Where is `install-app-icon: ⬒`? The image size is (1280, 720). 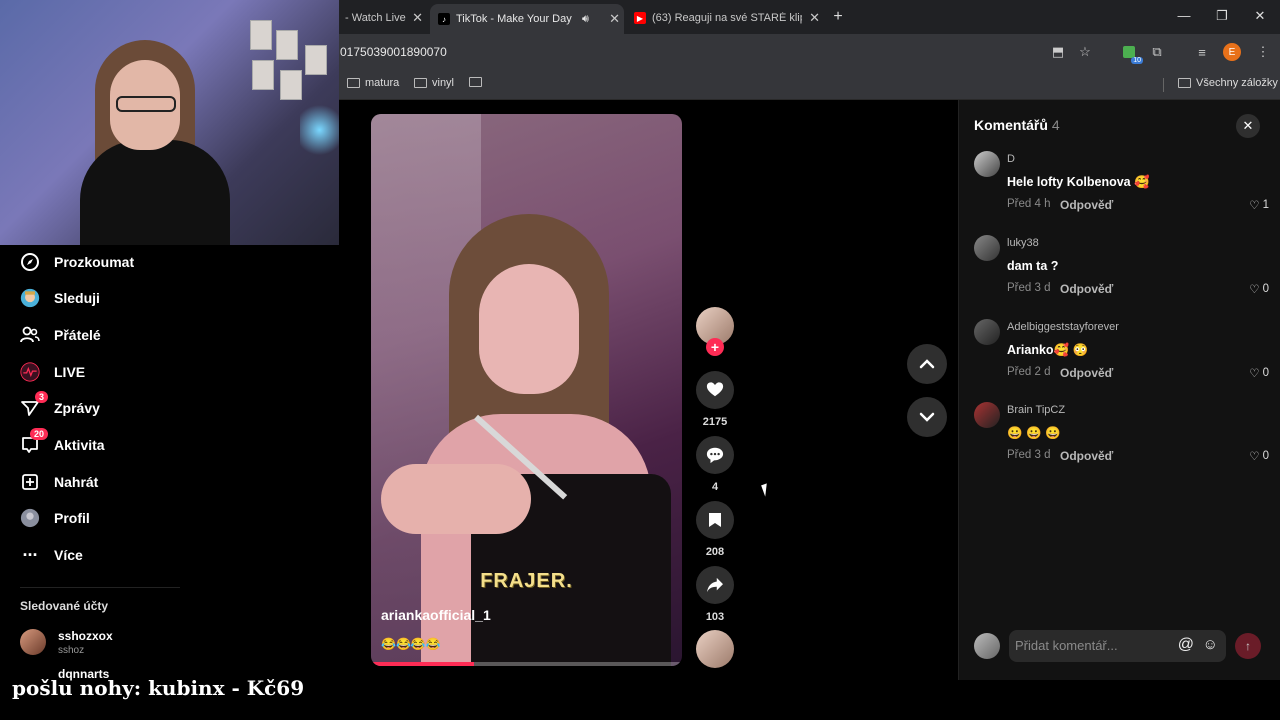
install-app-icon: ⬒ is located at coordinates (1058, 52).